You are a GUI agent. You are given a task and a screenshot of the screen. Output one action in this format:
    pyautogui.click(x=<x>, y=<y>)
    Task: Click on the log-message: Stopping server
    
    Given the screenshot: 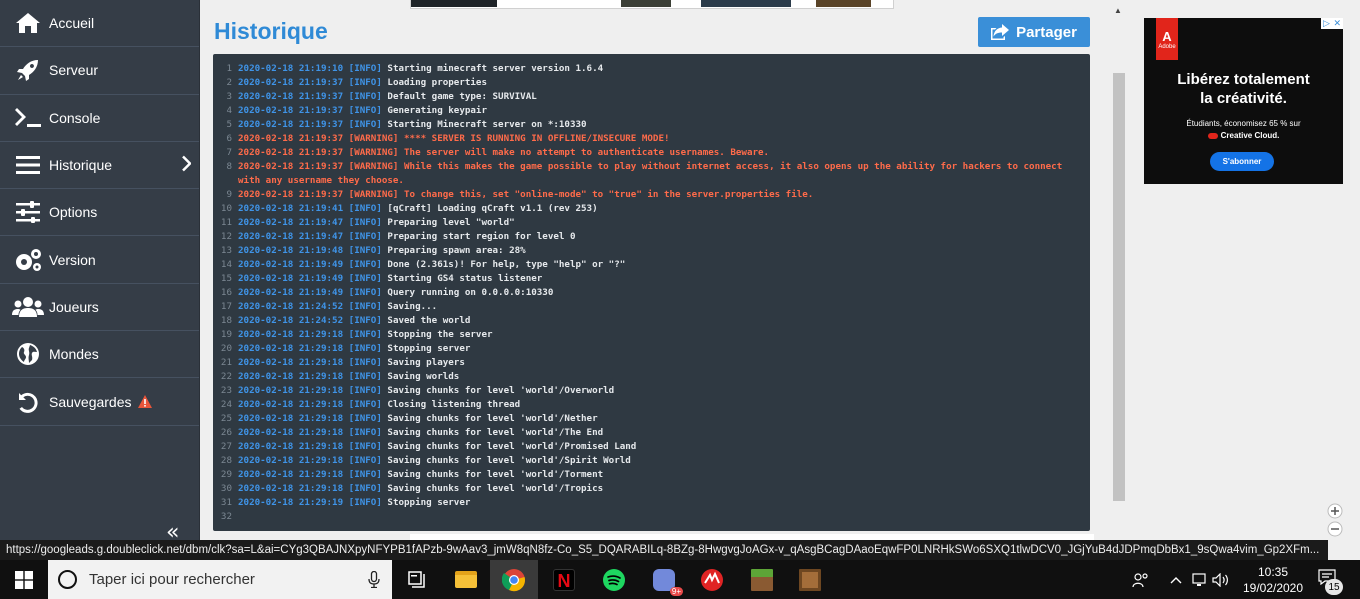 What is the action you would take?
    pyautogui.click(x=429, y=348)
    